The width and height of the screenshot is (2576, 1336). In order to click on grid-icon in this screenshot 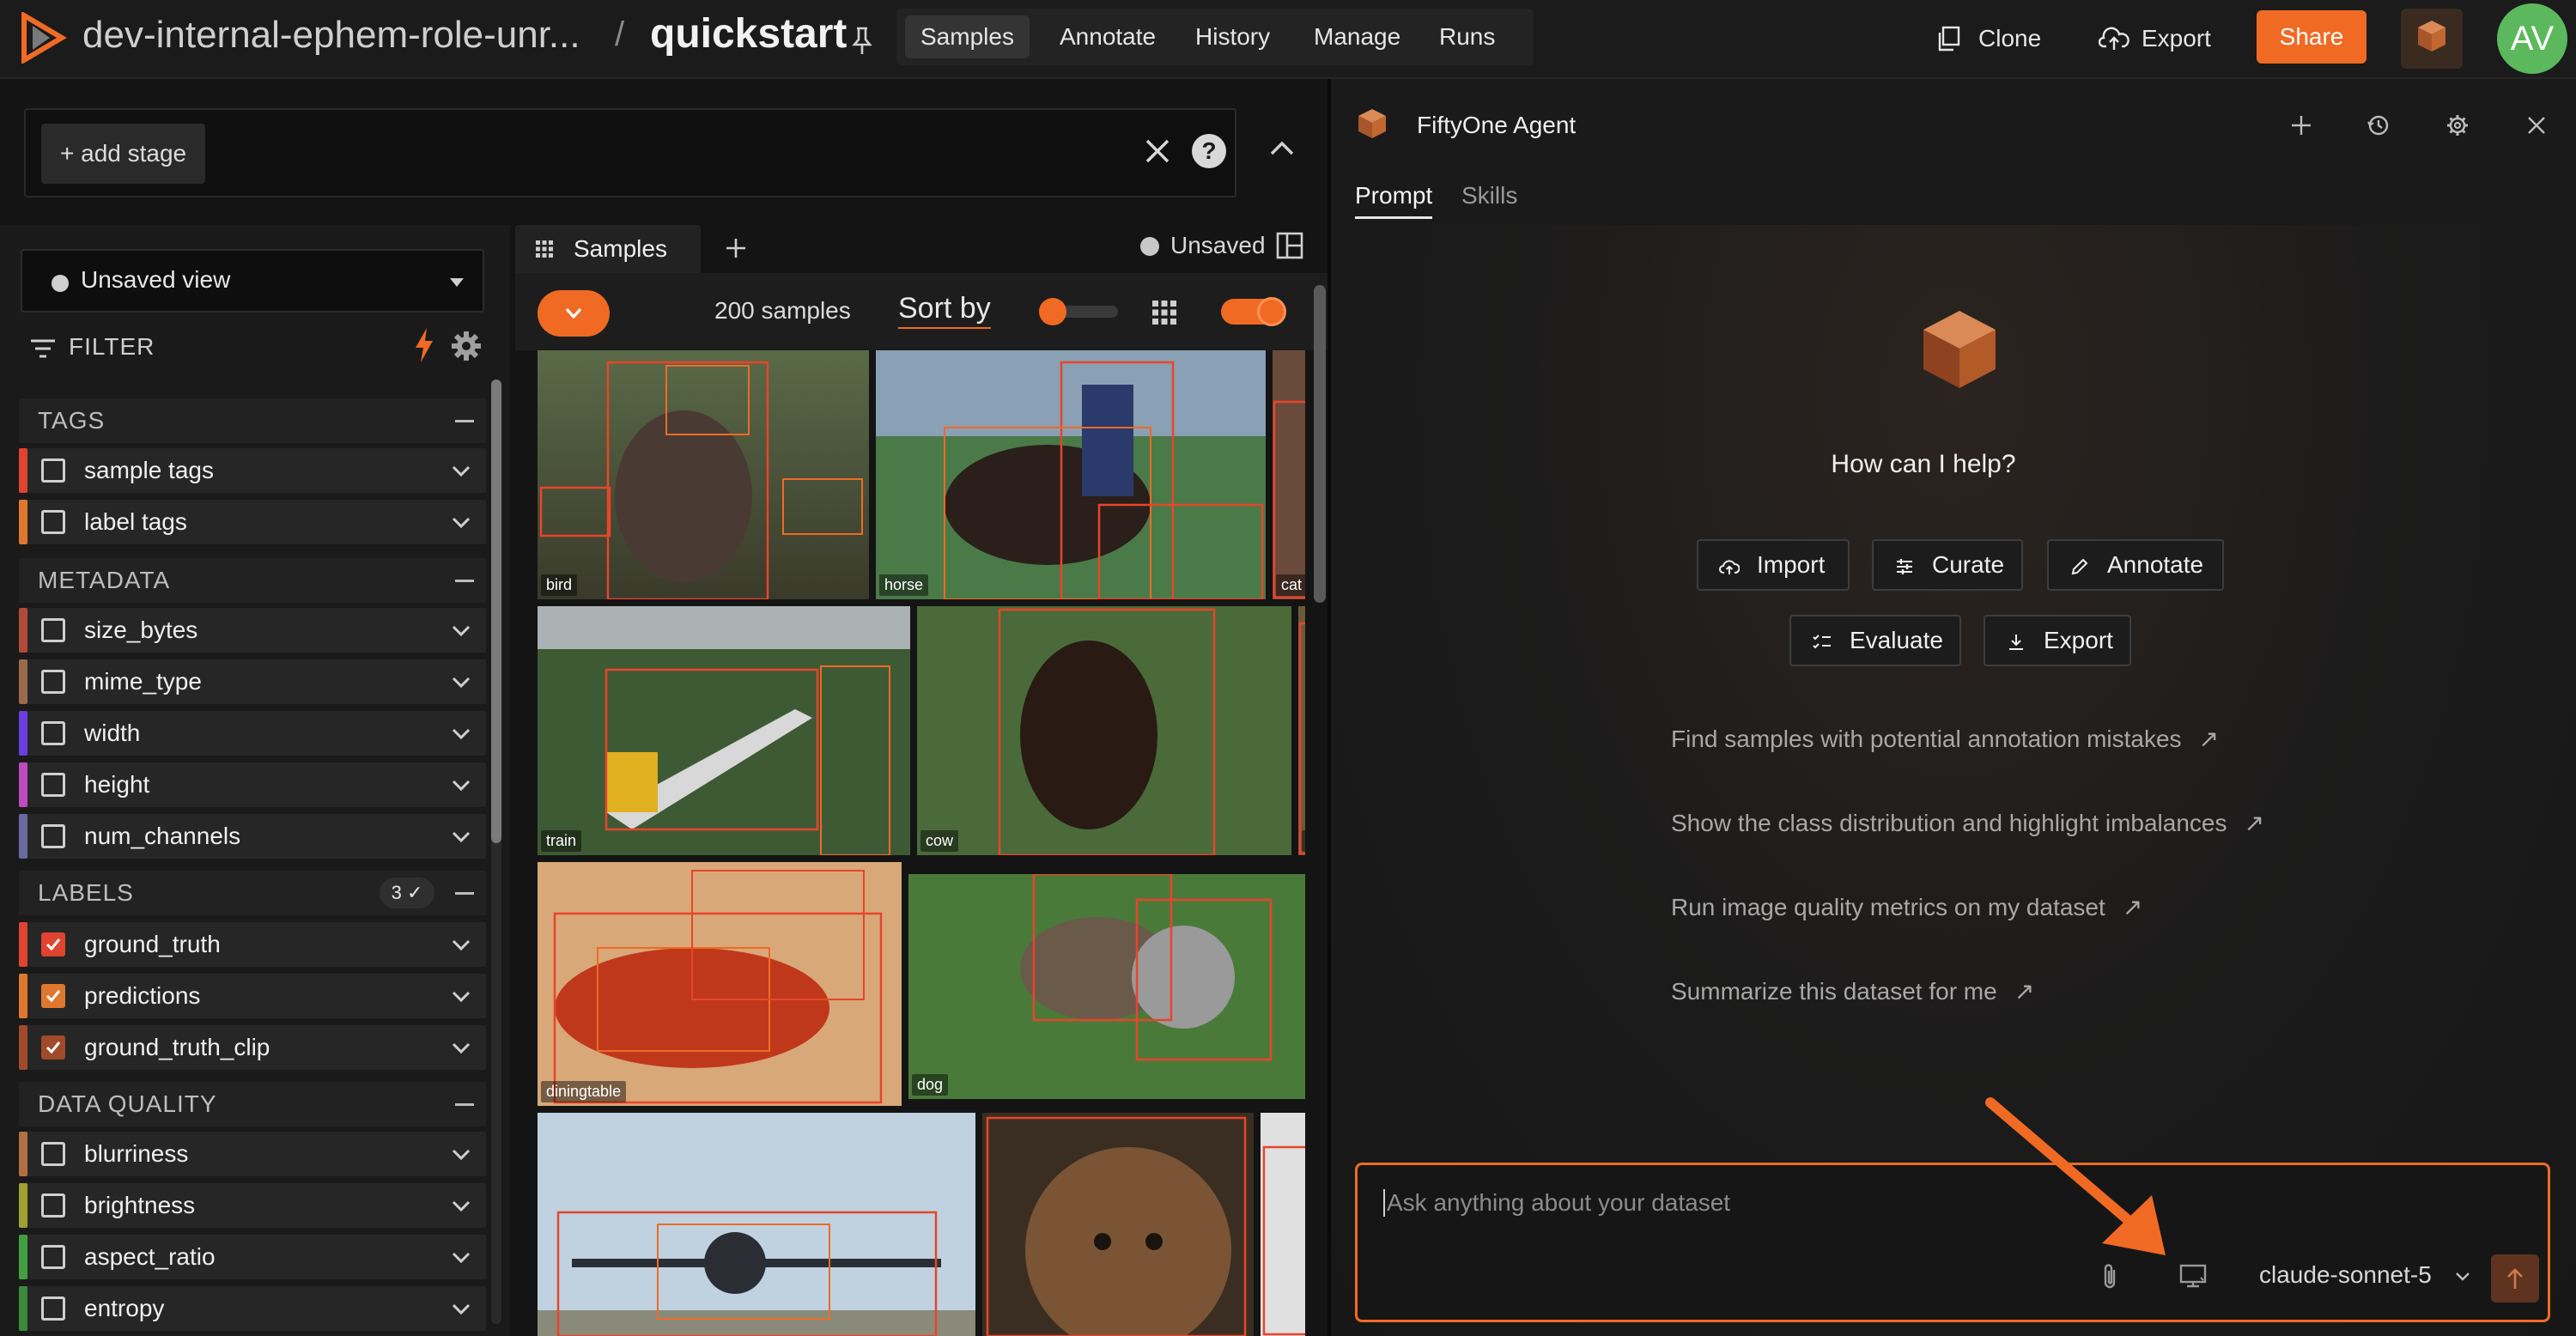, I will do `click(1164, 312)`.